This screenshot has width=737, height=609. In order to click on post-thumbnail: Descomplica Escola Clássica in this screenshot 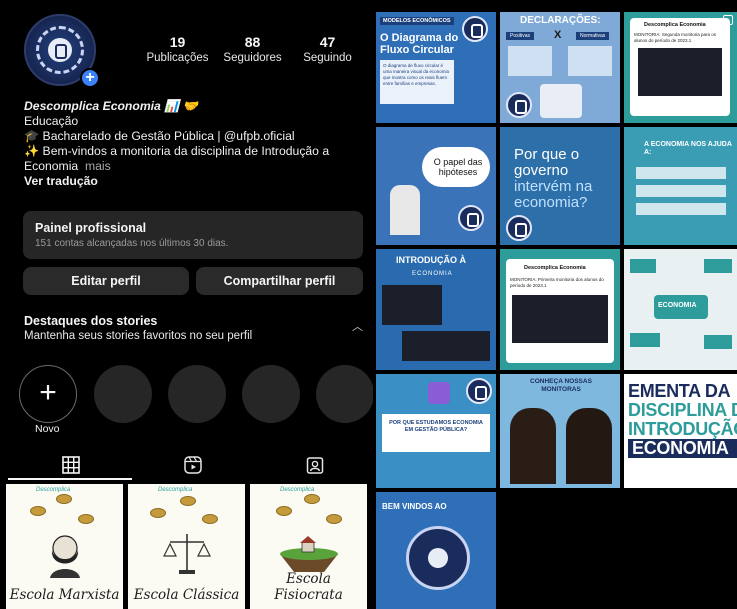, I will do `click(186, 546)`.